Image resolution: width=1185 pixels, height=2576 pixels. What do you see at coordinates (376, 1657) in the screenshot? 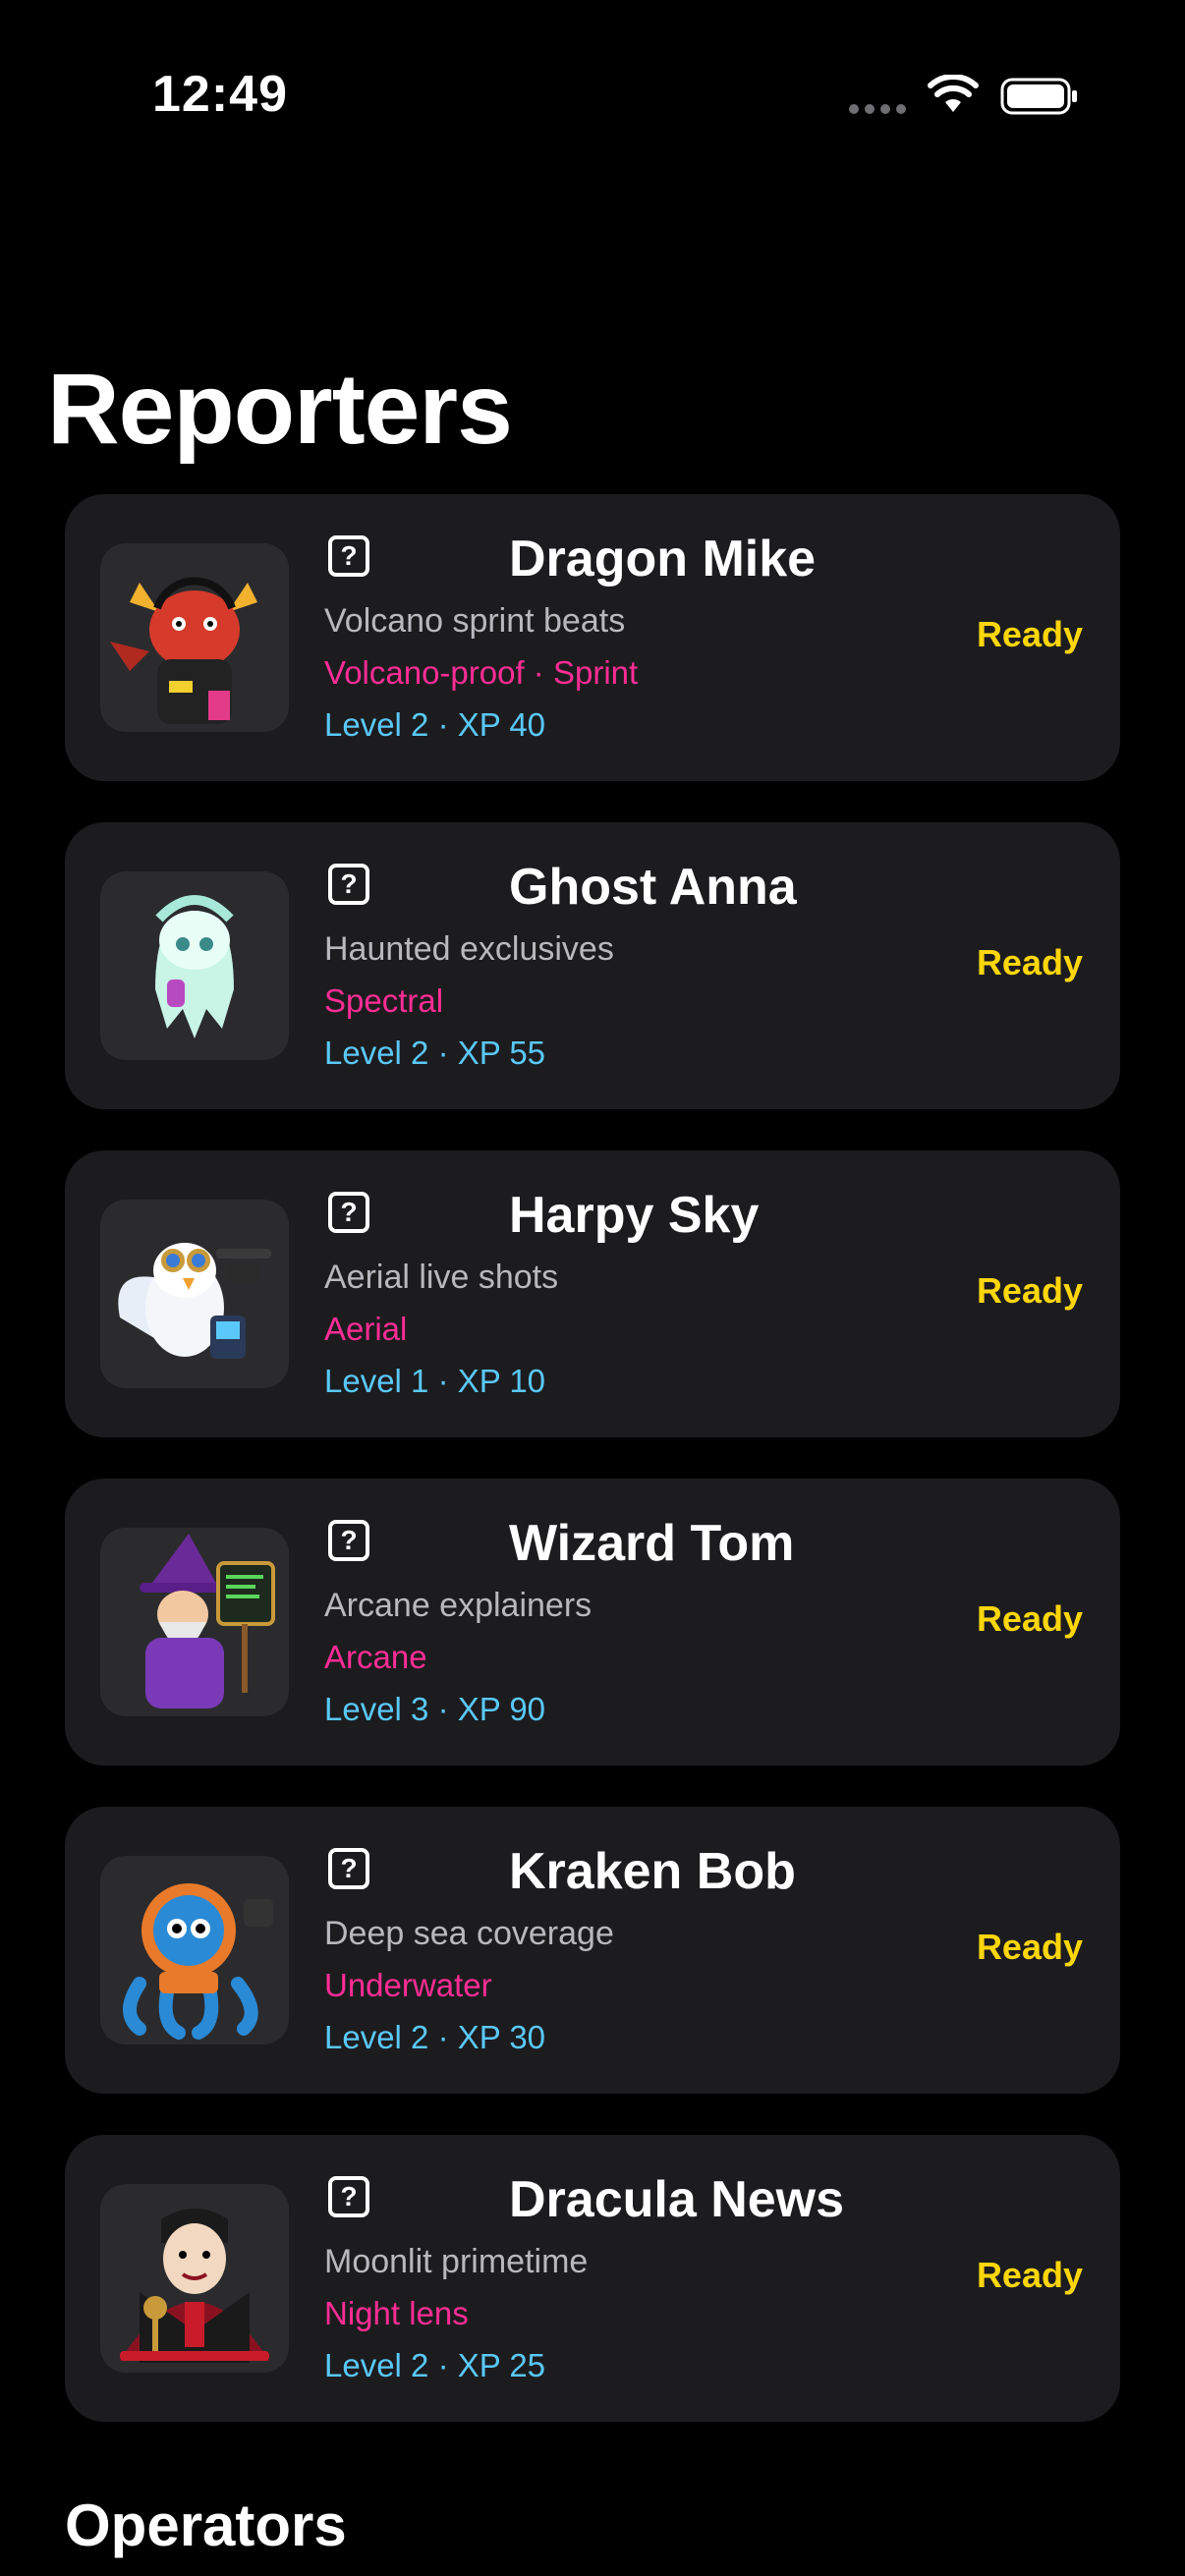
I see `reporter-traits: Arcane` at bounding box center [376, 1657].